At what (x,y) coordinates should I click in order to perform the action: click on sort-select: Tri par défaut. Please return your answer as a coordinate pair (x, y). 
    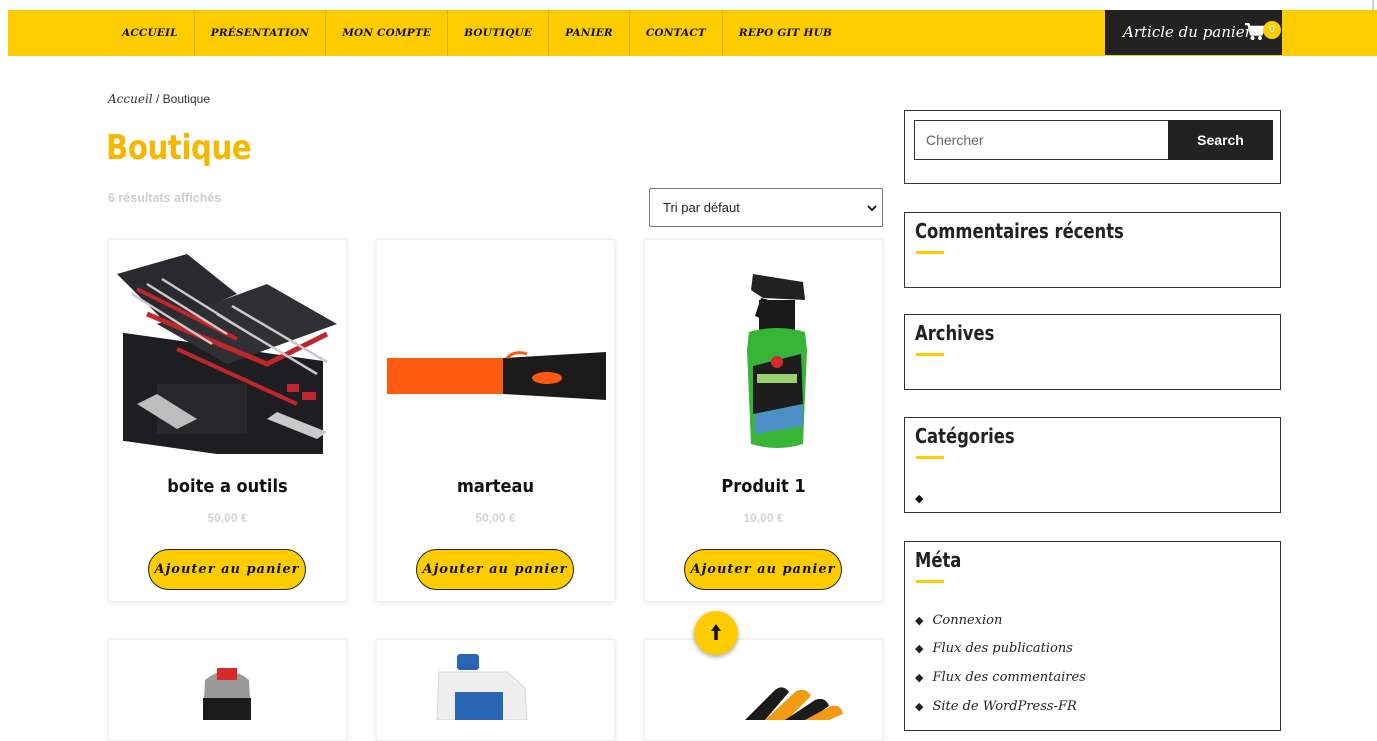
    Looking at the image, I should click on (766, 207).